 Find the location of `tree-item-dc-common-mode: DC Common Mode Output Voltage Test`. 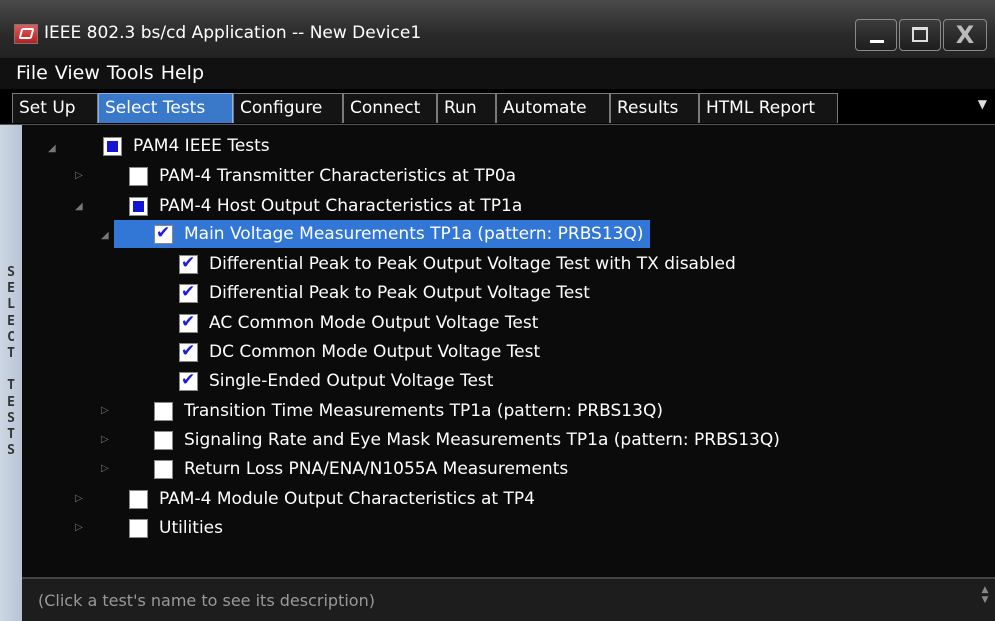

tree-item-dc-common-mode: DC Common Mode Output Voltage Test is located at coordinates (359, 352).